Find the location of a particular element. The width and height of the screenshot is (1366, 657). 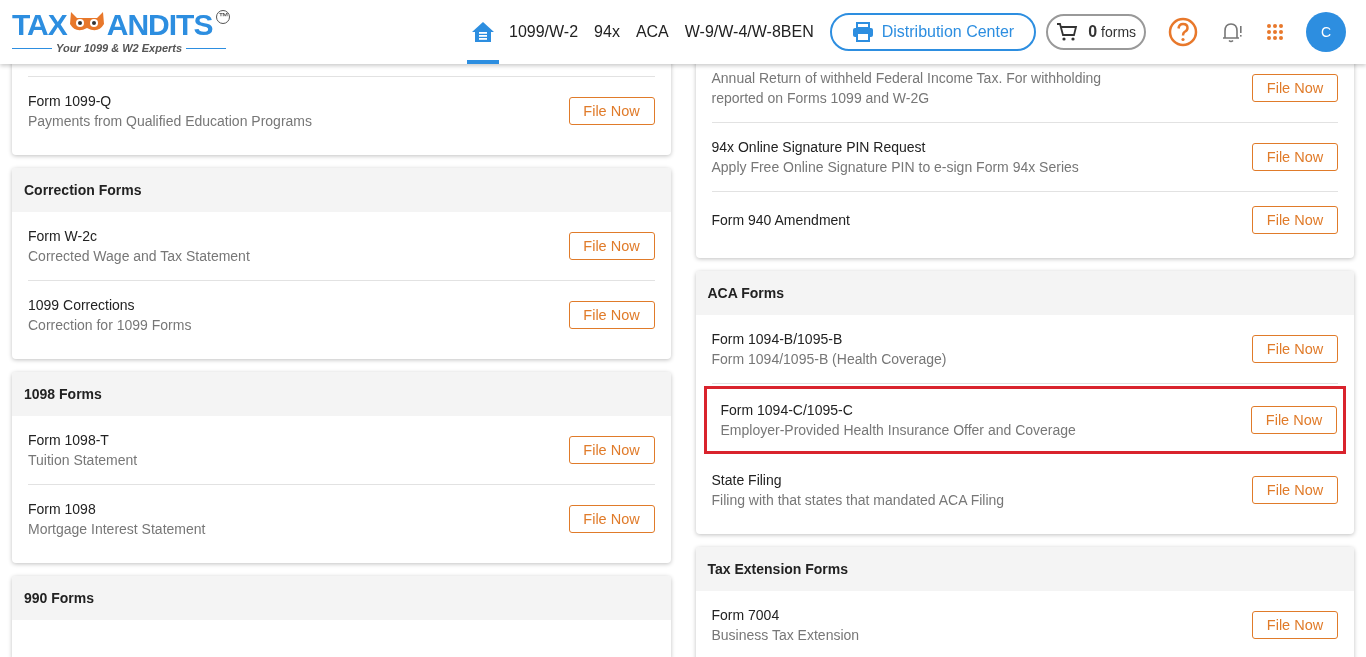

help-icon is located at coordinates (1183, 32).